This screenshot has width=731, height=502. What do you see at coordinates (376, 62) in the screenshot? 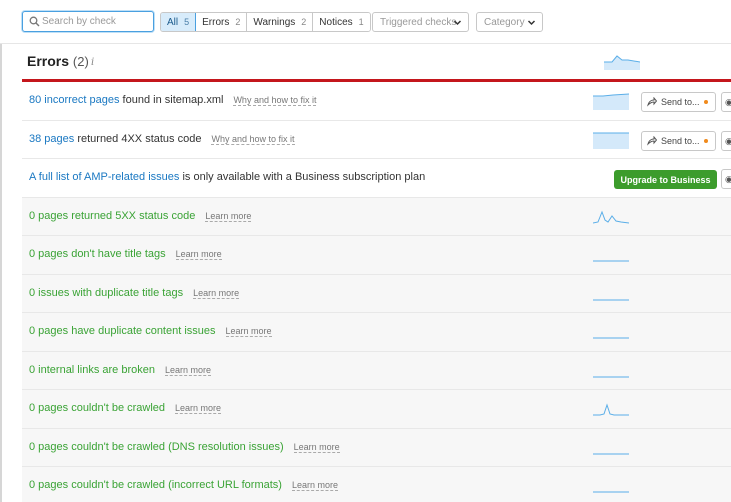
I see `errors-section-header: Errors (2) i` at bounding box center [376, 62].